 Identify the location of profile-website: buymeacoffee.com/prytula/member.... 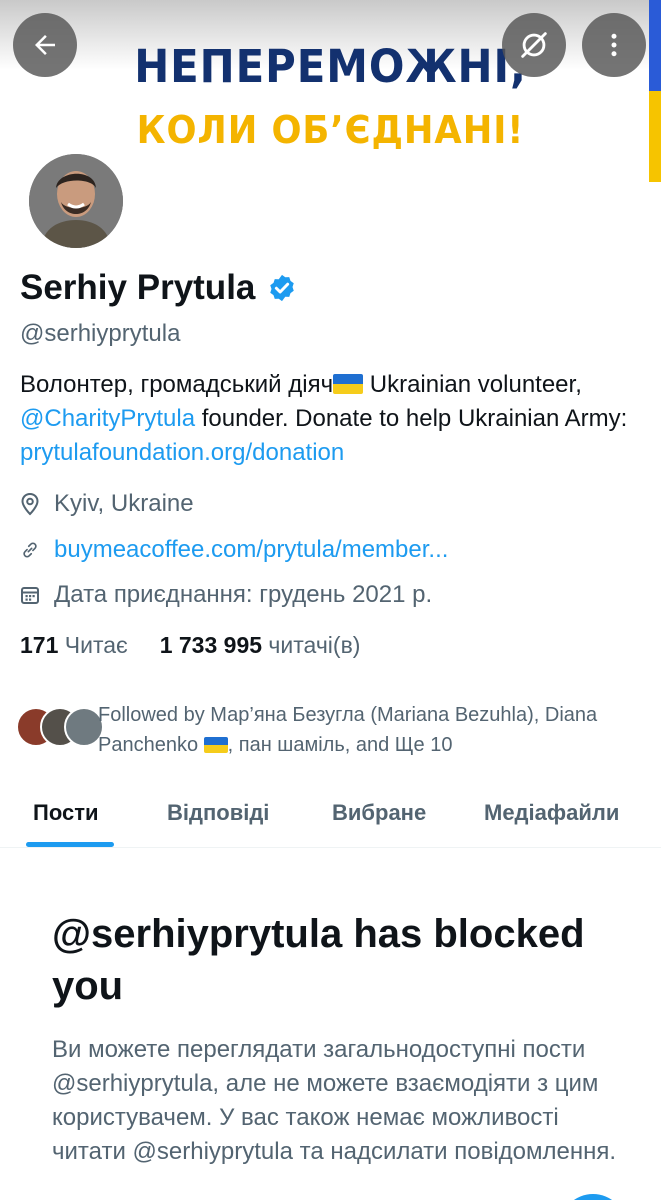
(234, 550).